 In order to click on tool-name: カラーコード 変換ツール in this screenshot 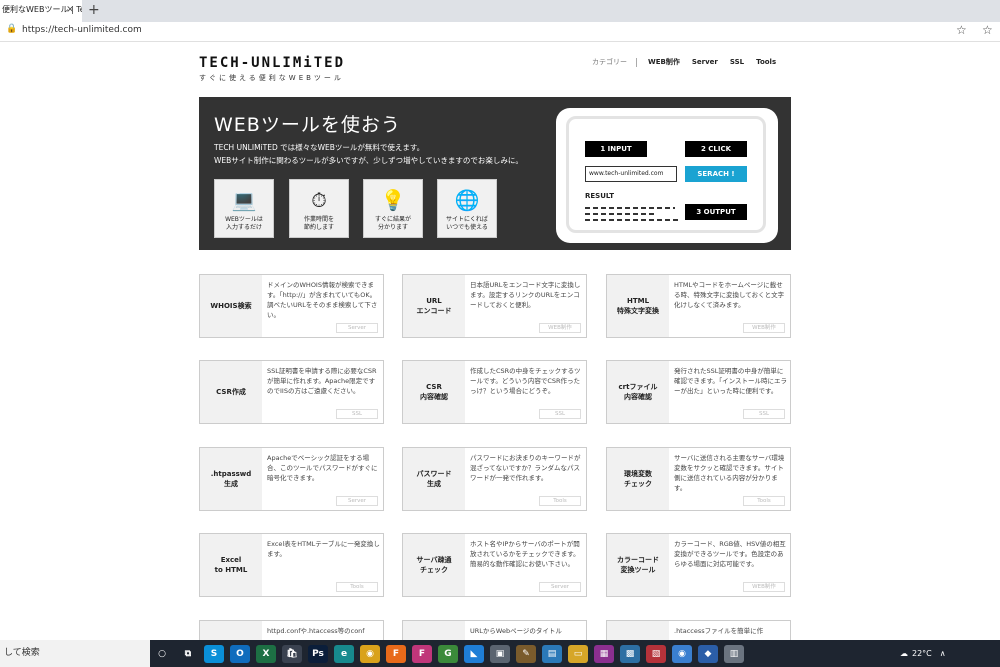, I will do `click(638, 565)`.